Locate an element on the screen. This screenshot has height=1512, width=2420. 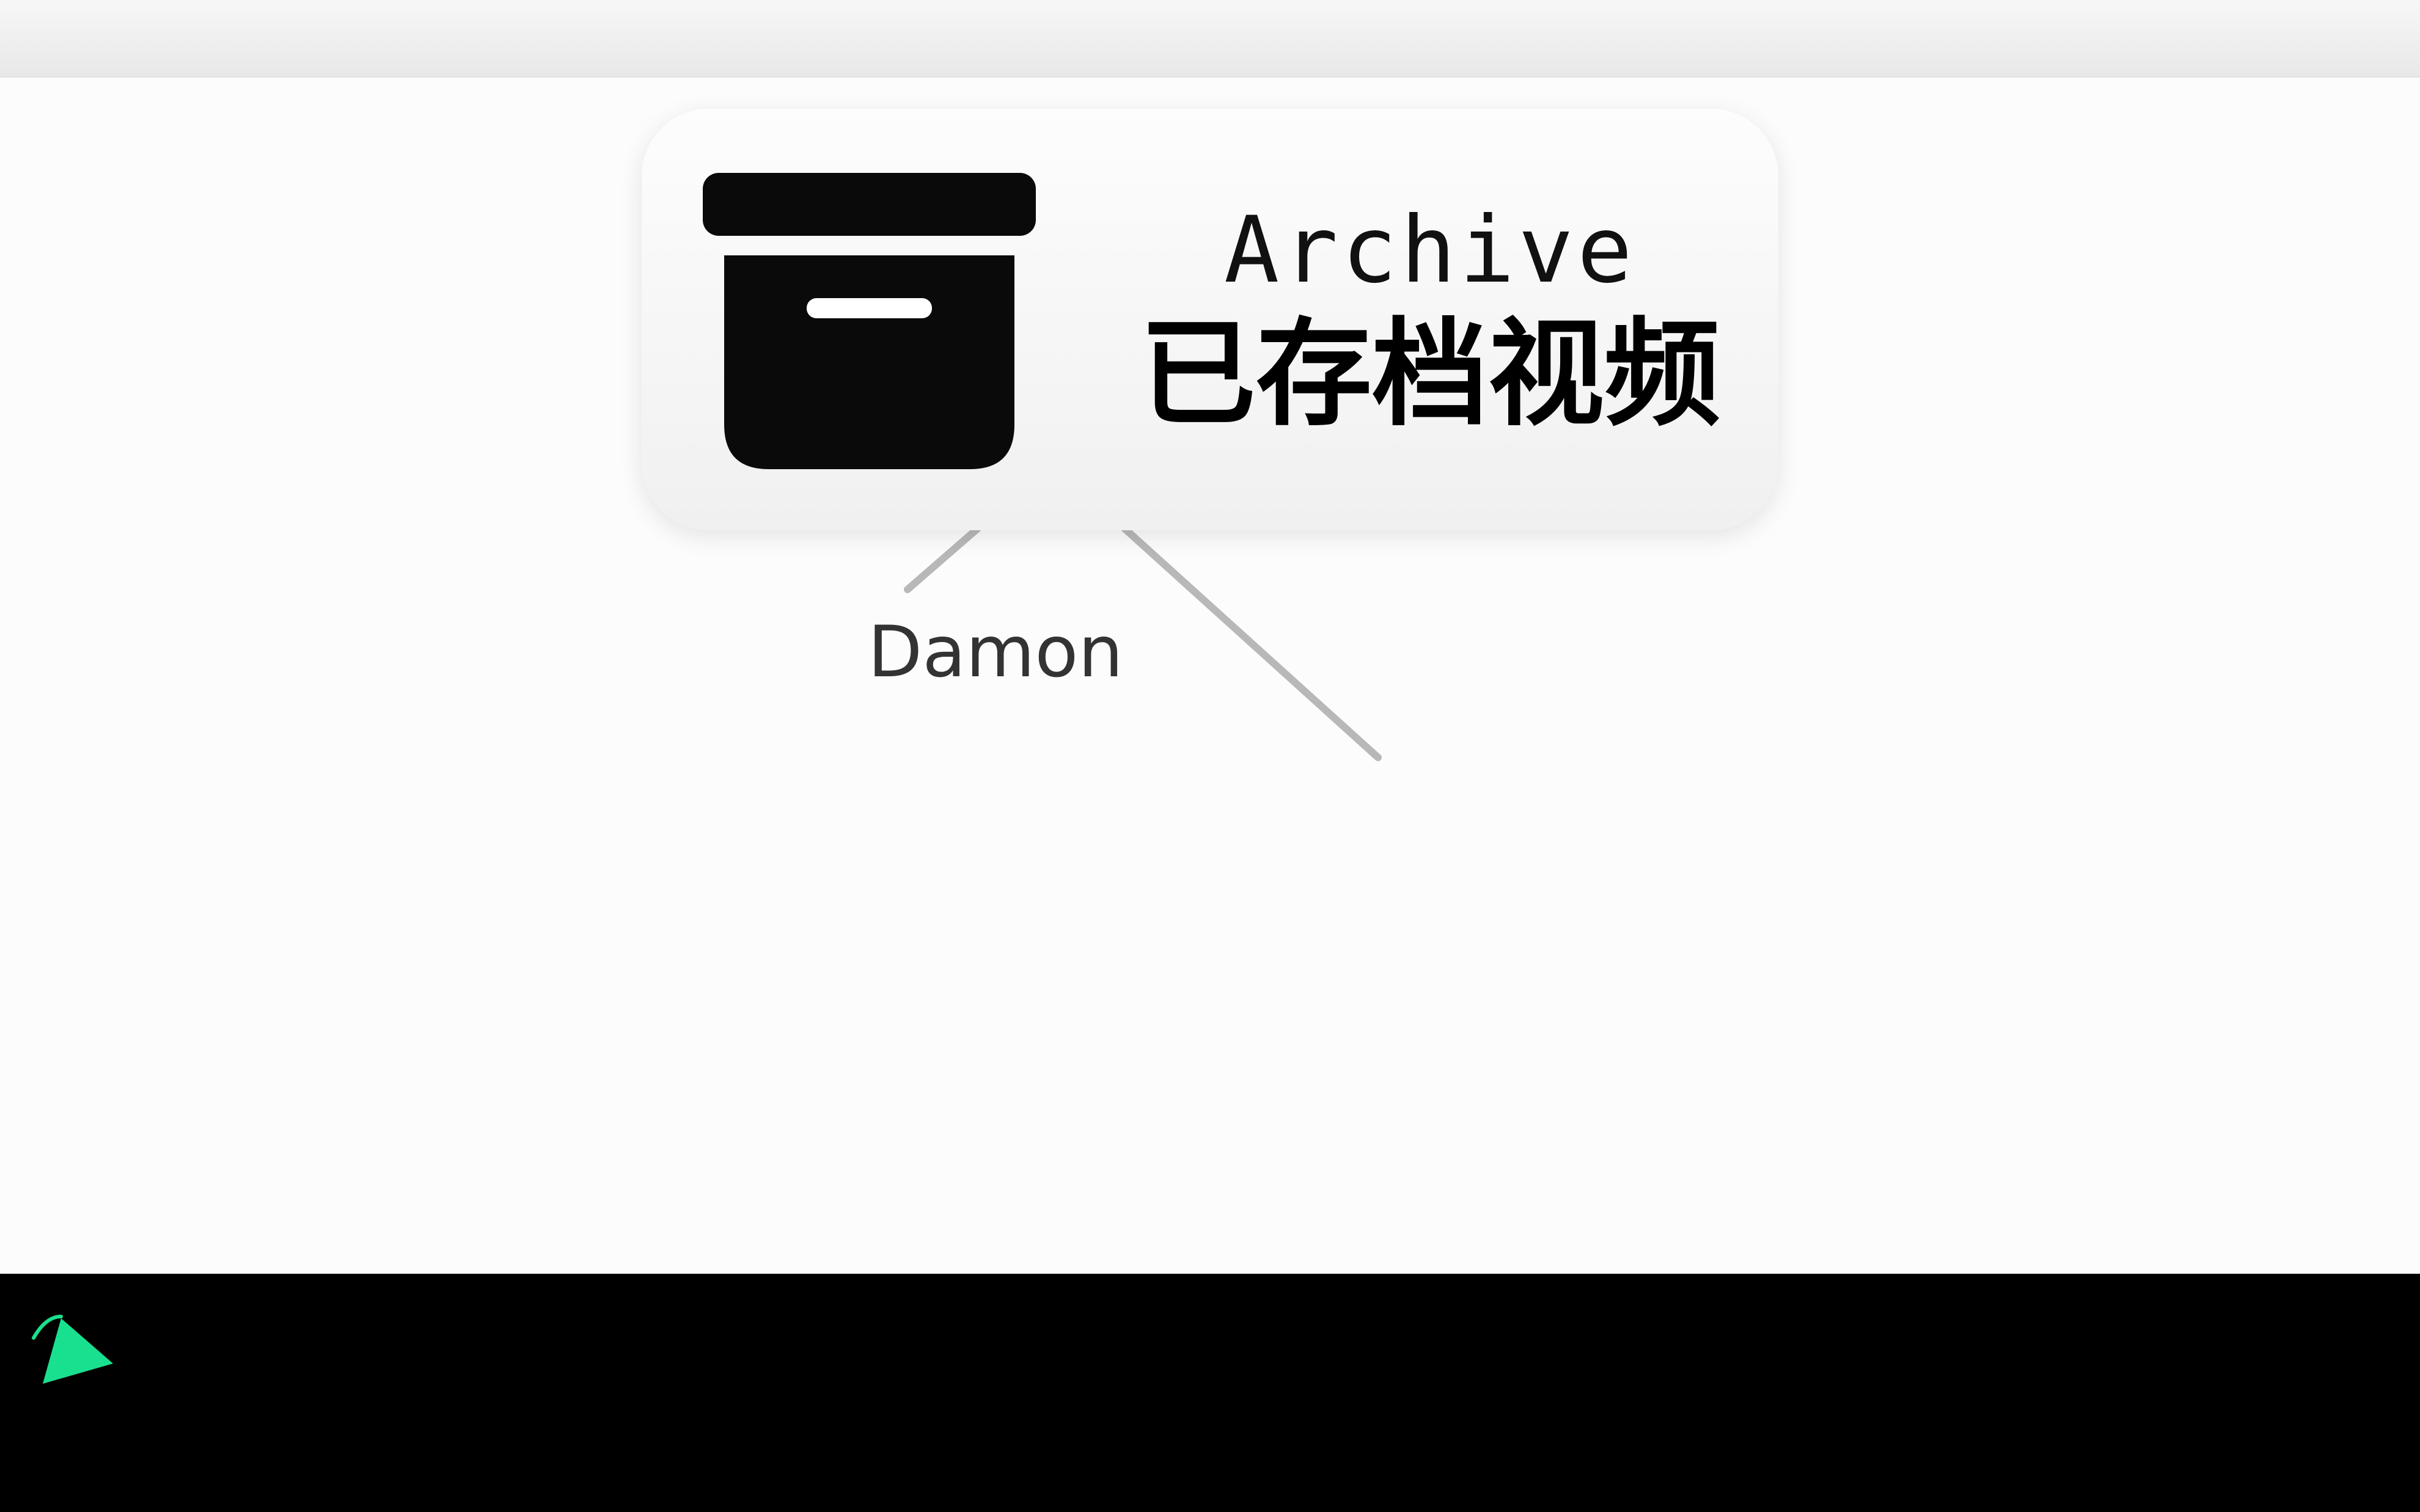
card-text: Archive 已存档视频 is located at coordinates (1430, 318).